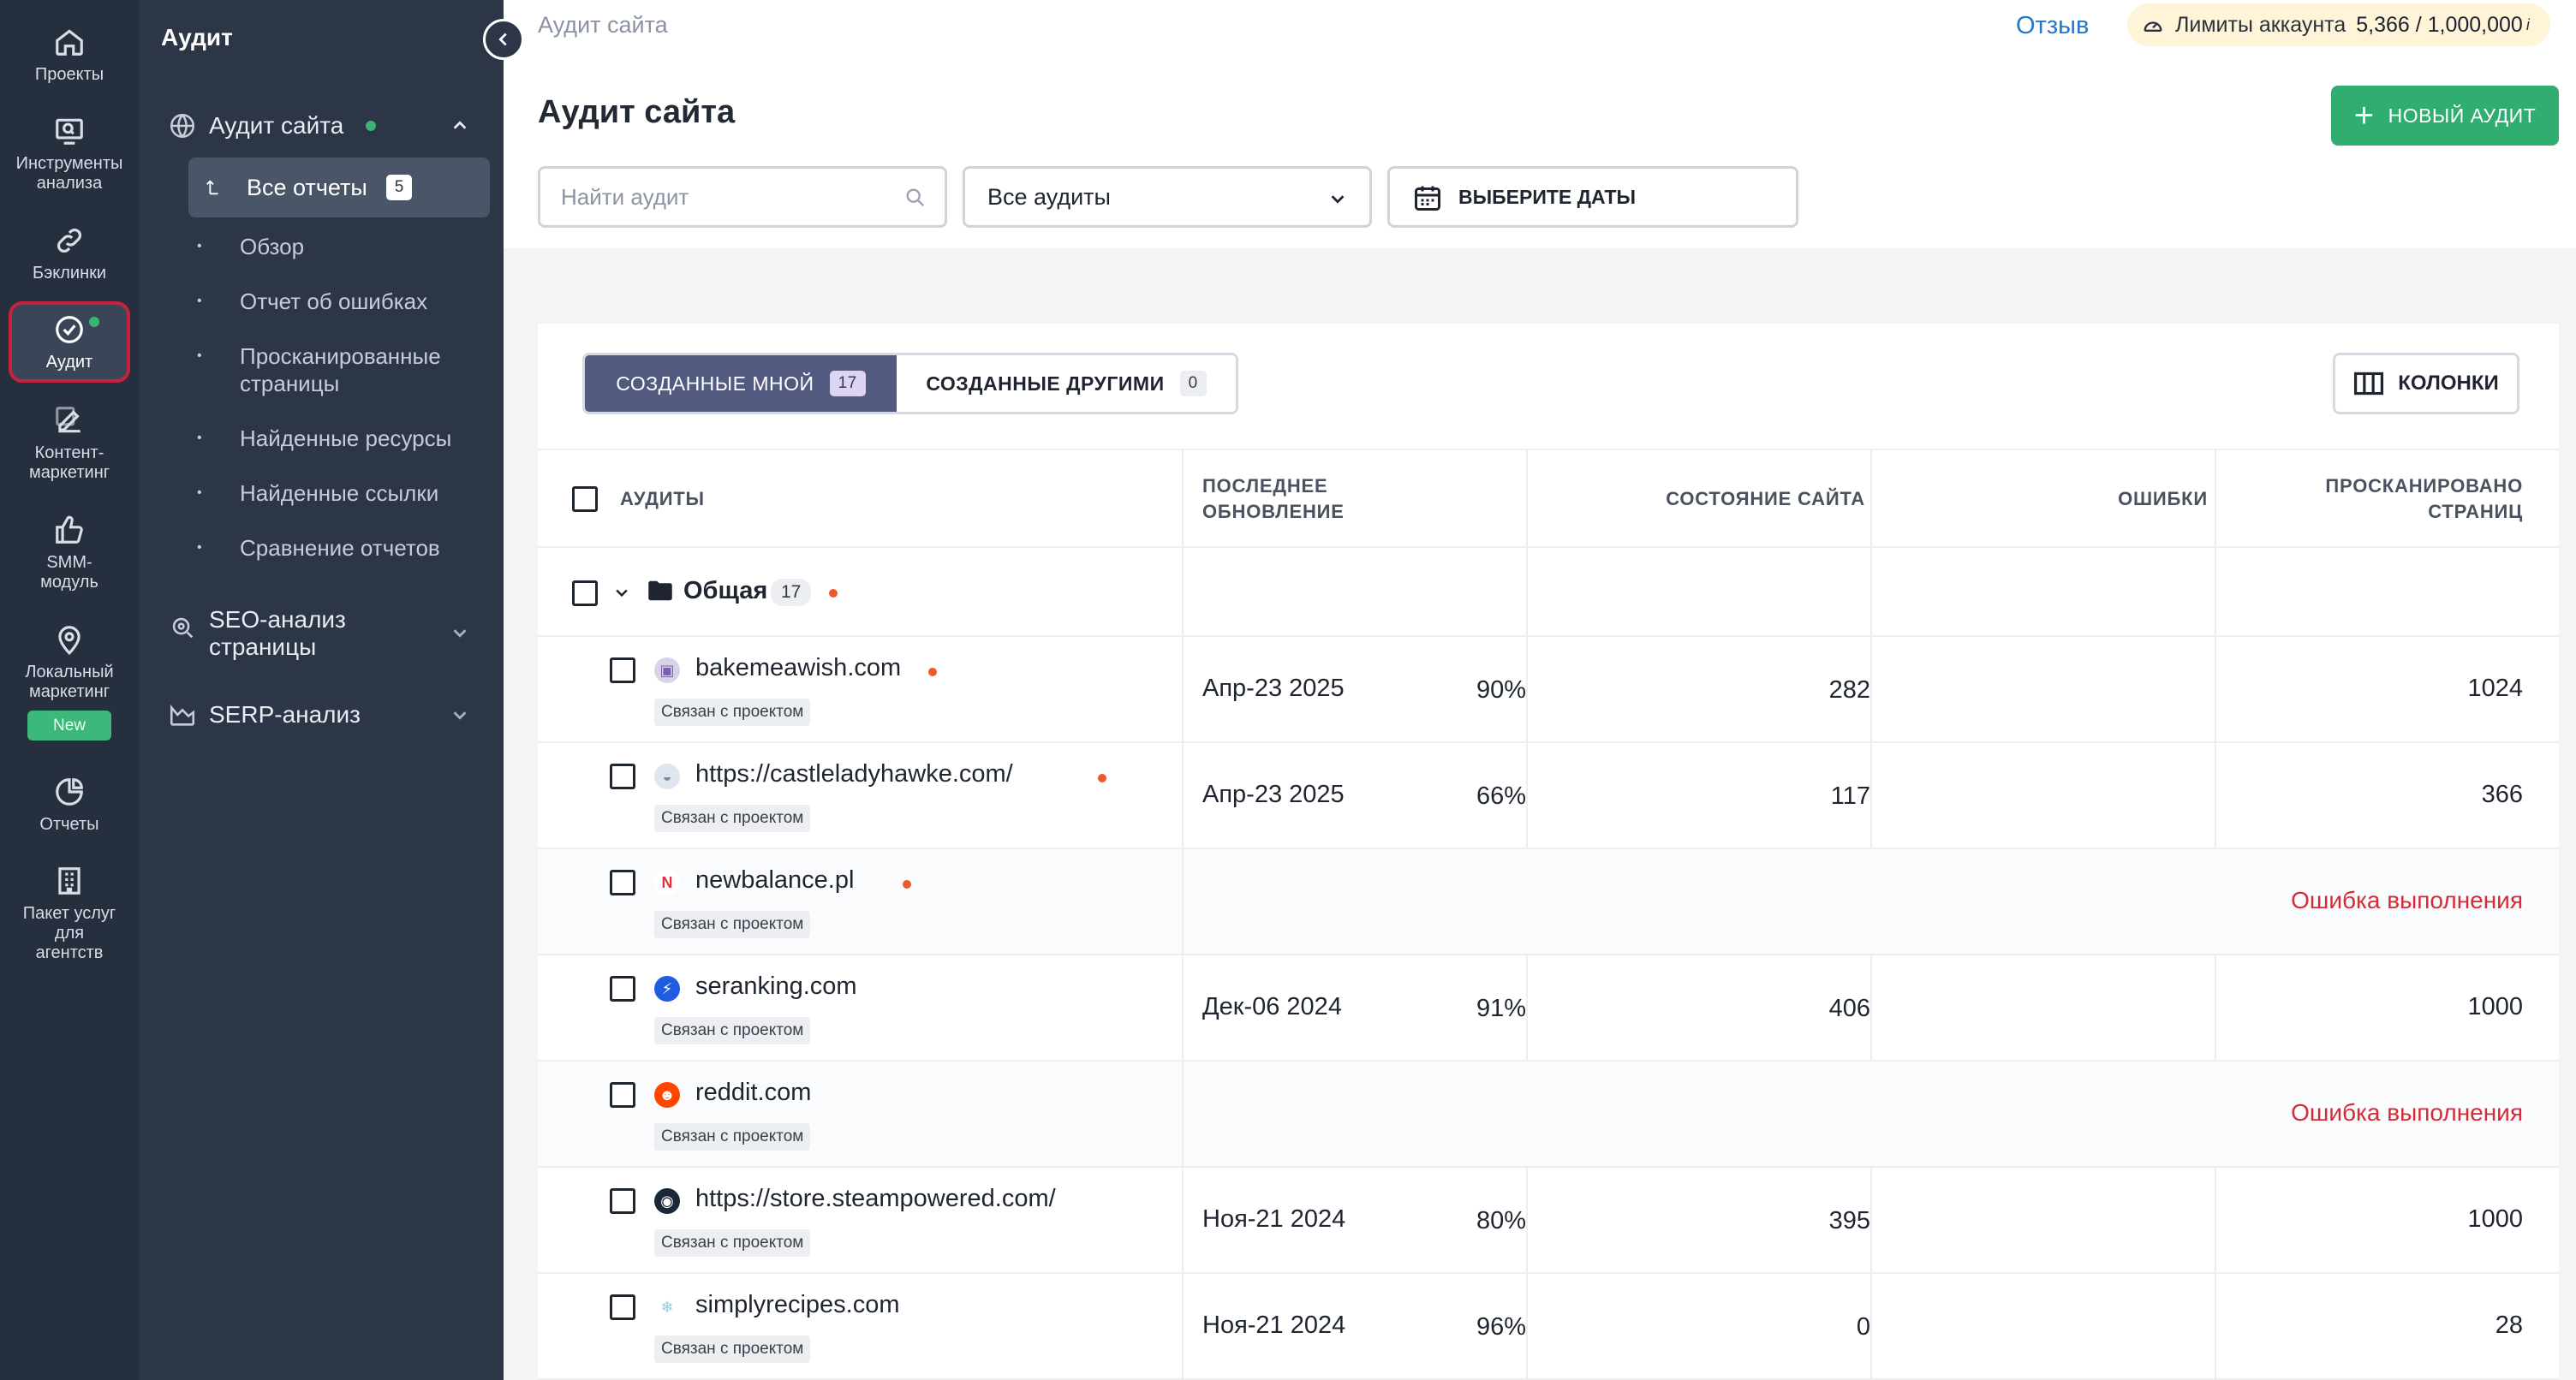  I want to click on site-link: newbalance.pl, so click(774, 880).